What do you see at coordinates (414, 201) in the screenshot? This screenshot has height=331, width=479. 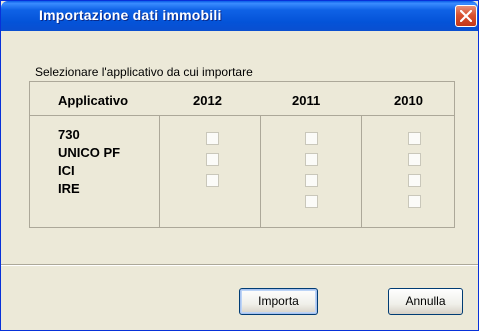 I see `checkbox-ire-2010` at bounding box center [414, 201].